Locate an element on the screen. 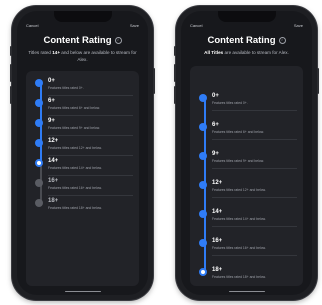 The height and width of the screenshot is (305, 322). rating-age-label: 6+ is located at coordinates (215, 125).